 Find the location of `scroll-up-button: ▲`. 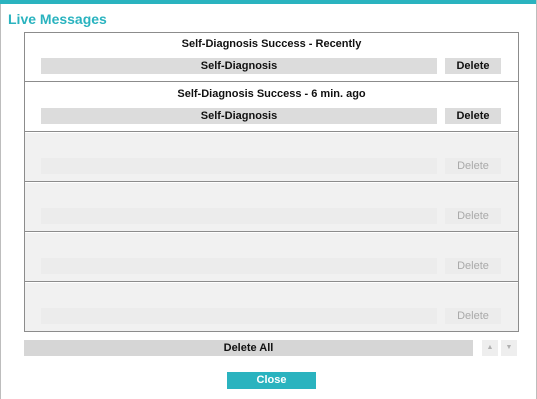

scroll-up-button: ▲ is located at coordinates (490, 348).